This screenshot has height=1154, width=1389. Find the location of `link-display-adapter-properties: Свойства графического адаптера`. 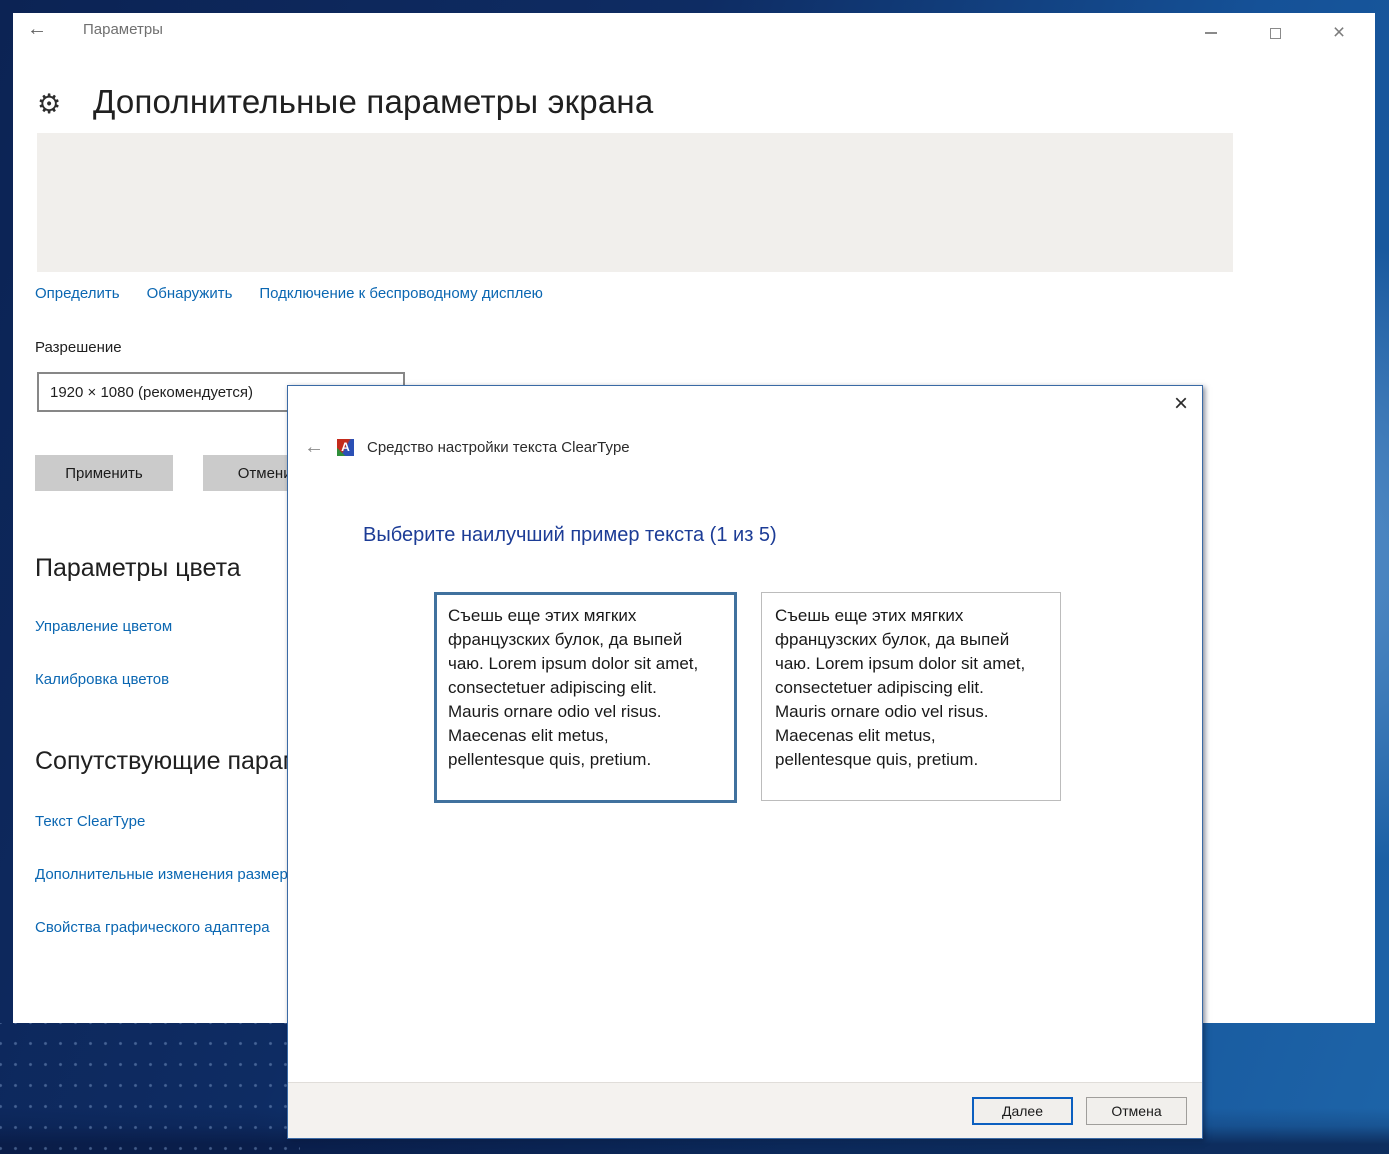

link-display-adapter-properties: Свойства графического адаптера is located at coordinates (152, 927).